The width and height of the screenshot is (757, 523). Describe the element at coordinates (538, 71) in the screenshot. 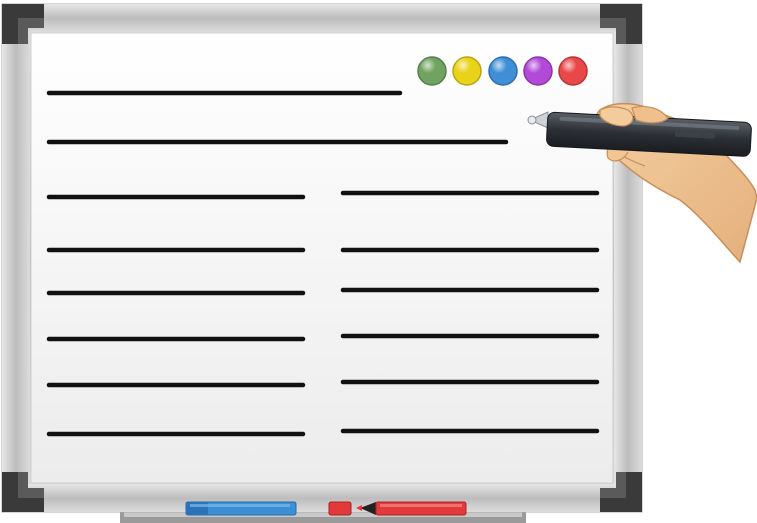

I see `color-swatch-purple` at that location.